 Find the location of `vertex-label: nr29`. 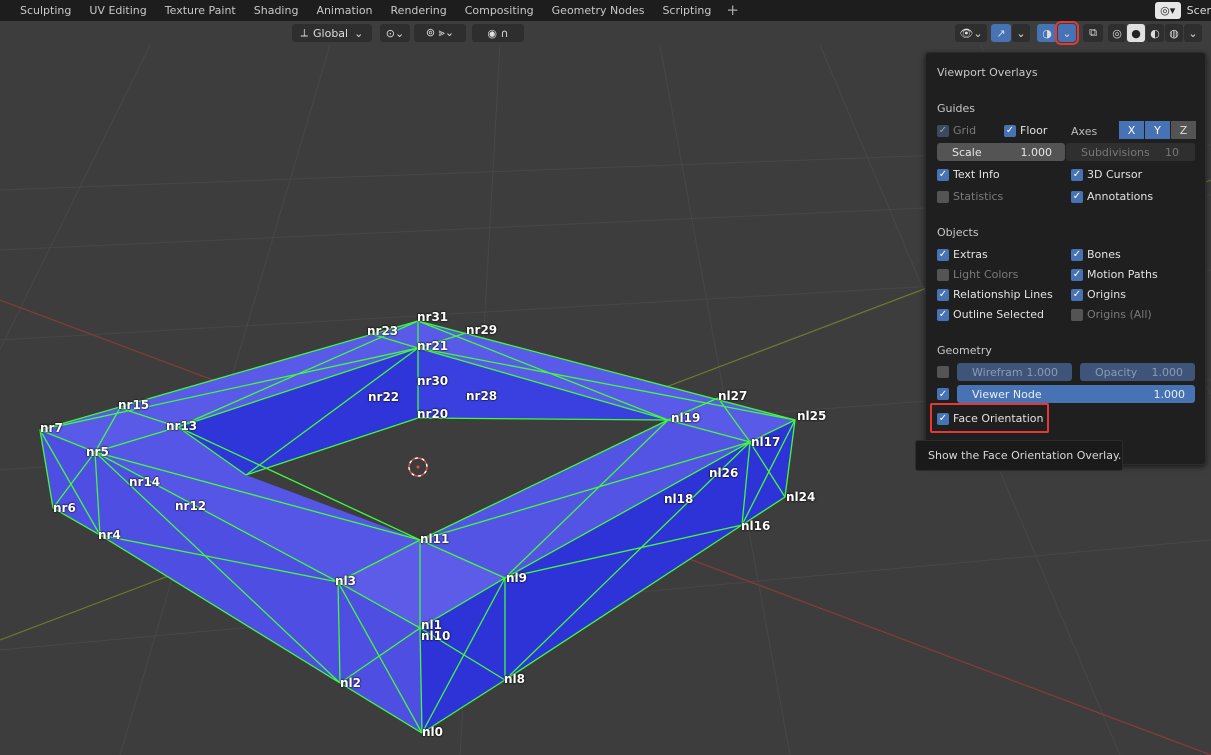

vertex-label: nr29 is located at coordinates (482, 330).